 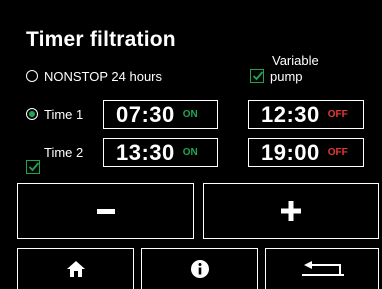 What do you see at coordinates (290, 152) in the screenshot?
I see `time2-end-value: 19:00` at bounding box center [290, 152].